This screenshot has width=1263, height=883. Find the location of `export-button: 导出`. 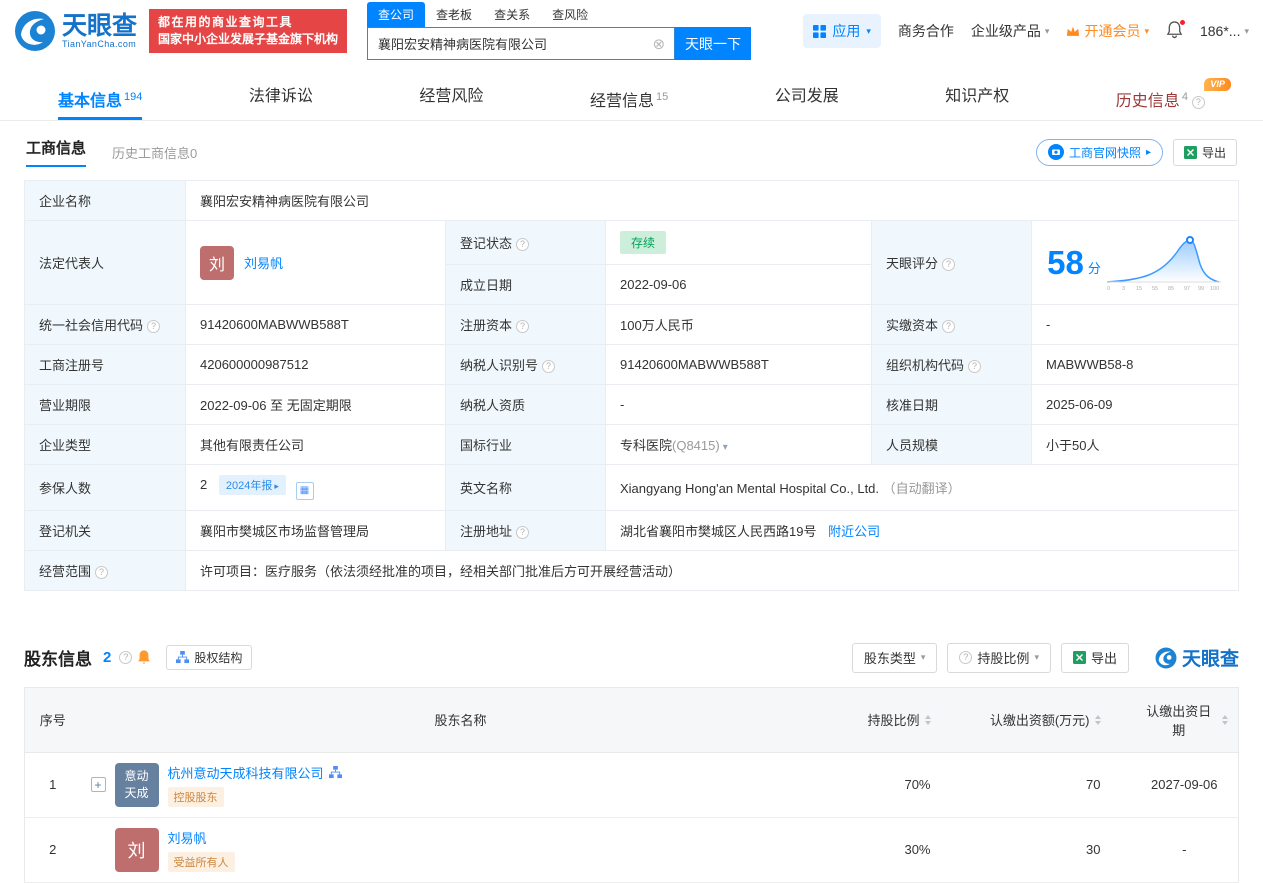

export-button: 导出 is located at coordinates (1204, 152).